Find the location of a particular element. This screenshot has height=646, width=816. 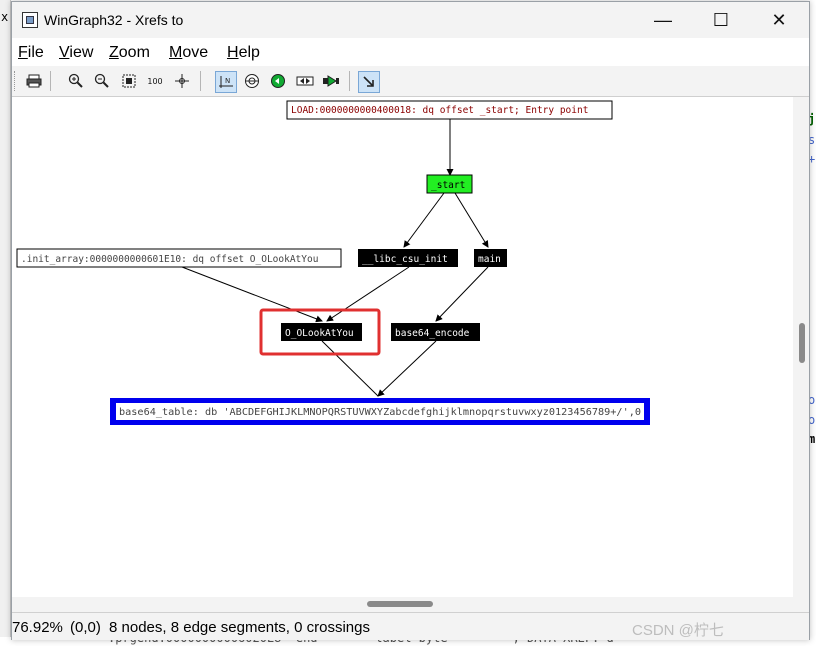

zoom-out-icon is located at coordinates (102, 81).